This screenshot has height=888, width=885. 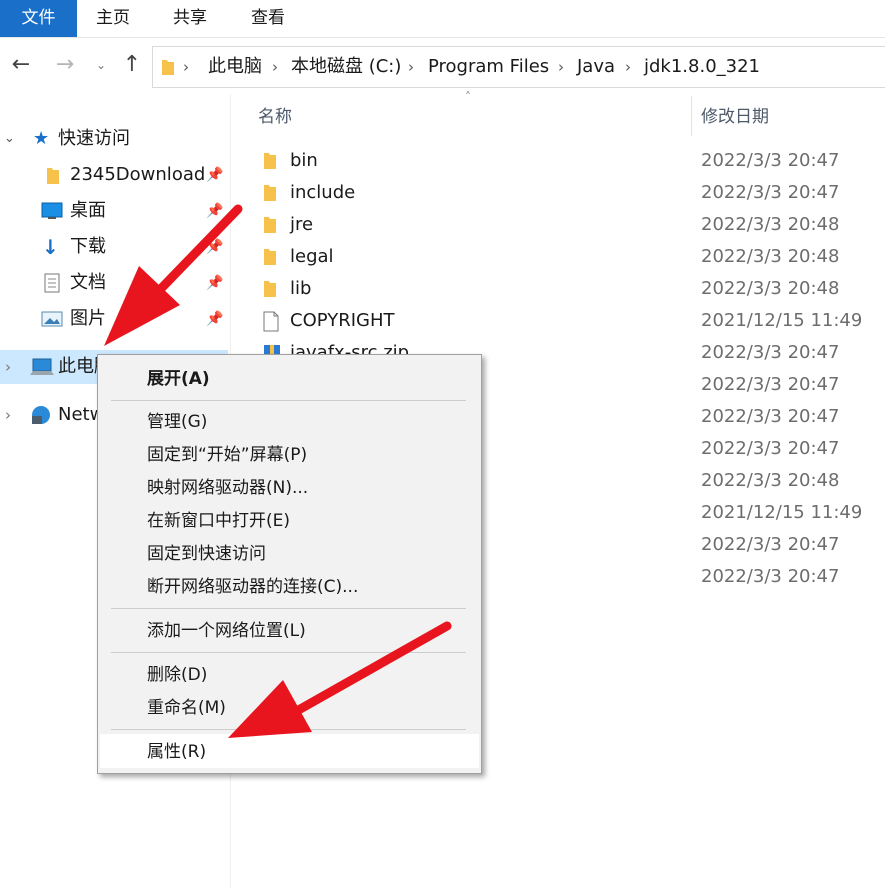 I want to click on tab-file: 文件, so click(x=38, y=18).